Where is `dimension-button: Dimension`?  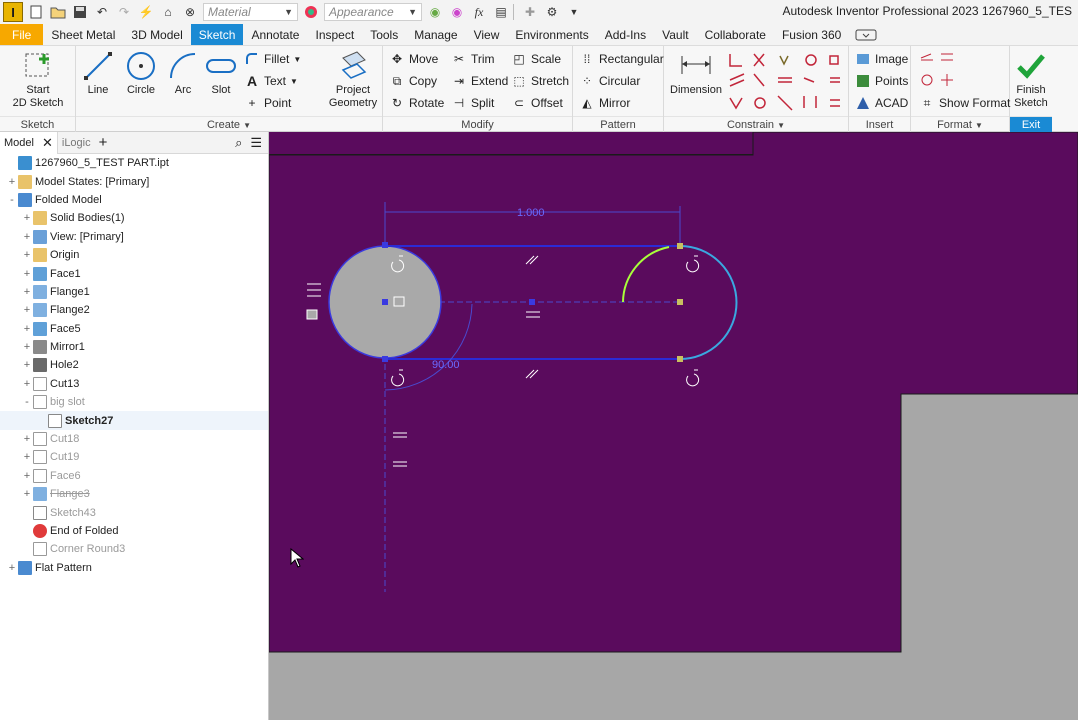 dimension-button: Dimension is located at coordinates (696, 73).